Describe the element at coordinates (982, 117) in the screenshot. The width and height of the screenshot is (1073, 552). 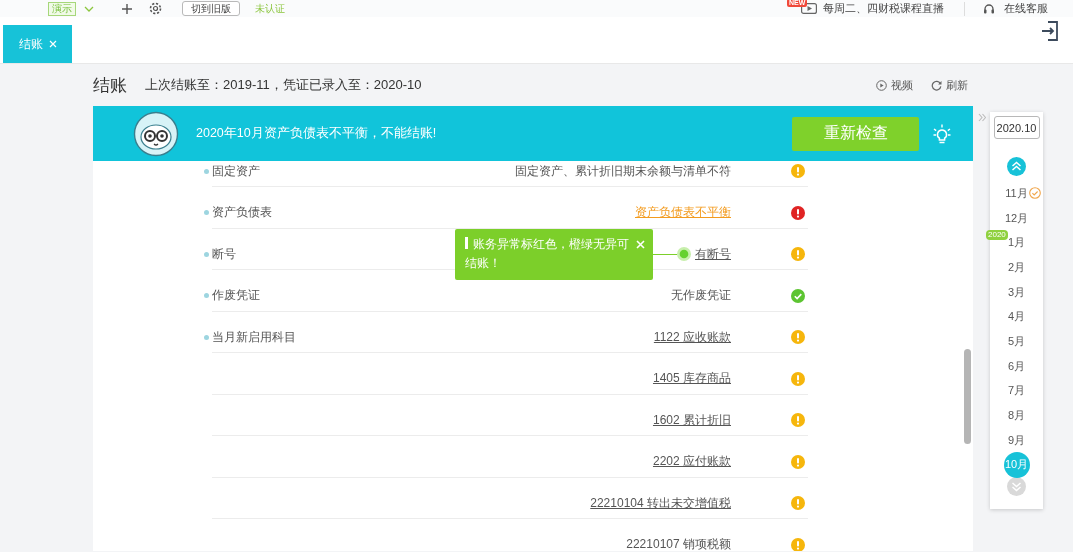
I see `double-chevron-icon` at that location.